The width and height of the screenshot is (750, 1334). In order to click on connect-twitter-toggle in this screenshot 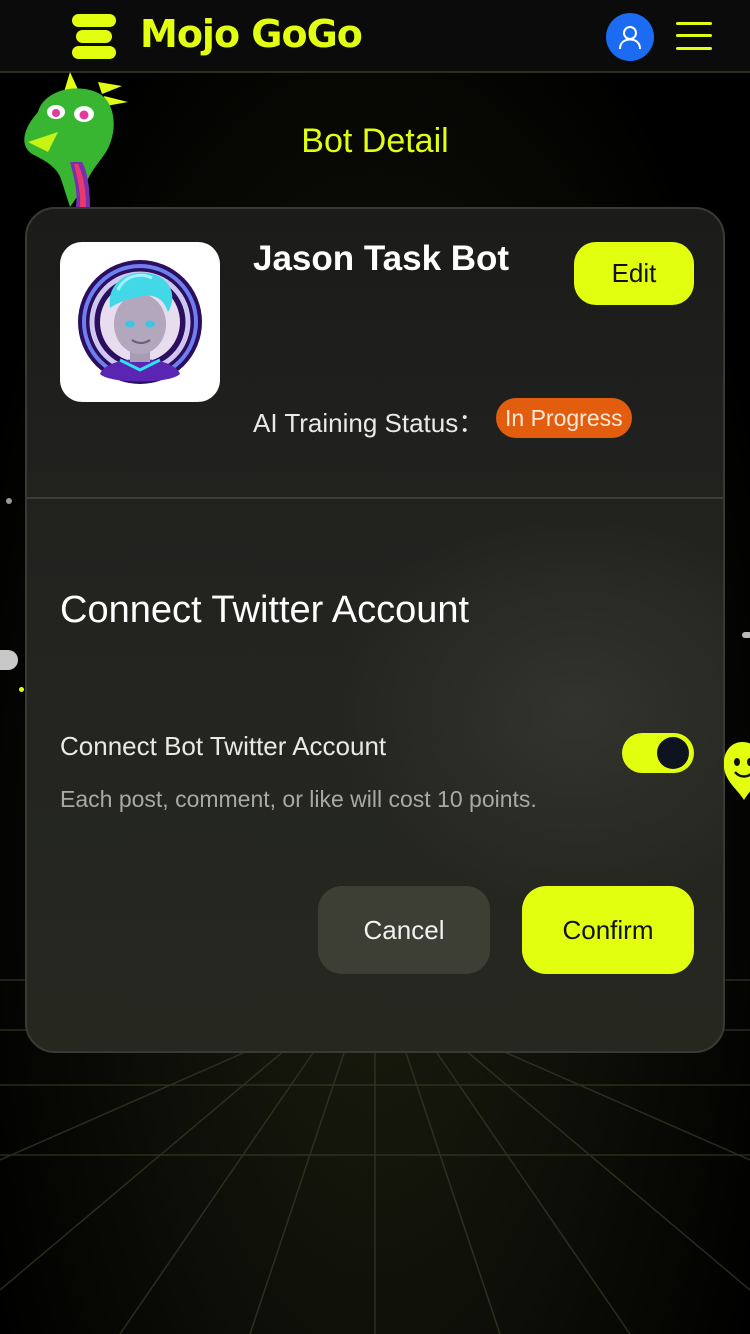, I will do `click(658, 753)`.